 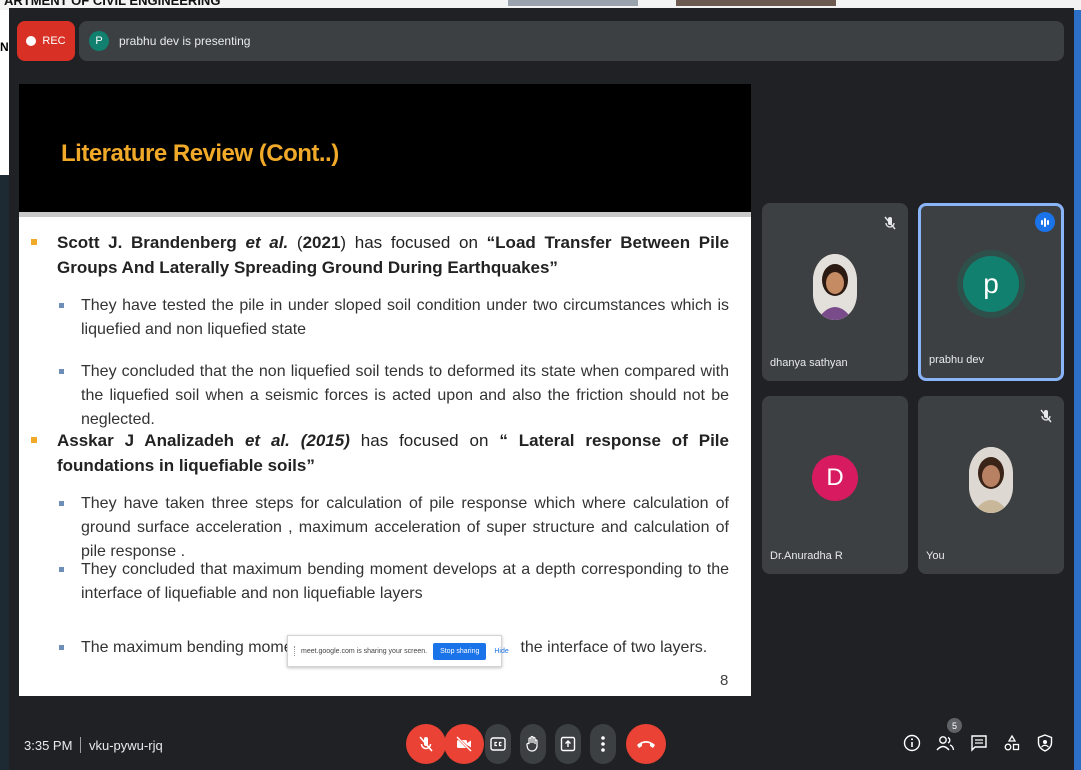 I want to click on entry-1-mid: has focused on, so click(x=416, y=242).